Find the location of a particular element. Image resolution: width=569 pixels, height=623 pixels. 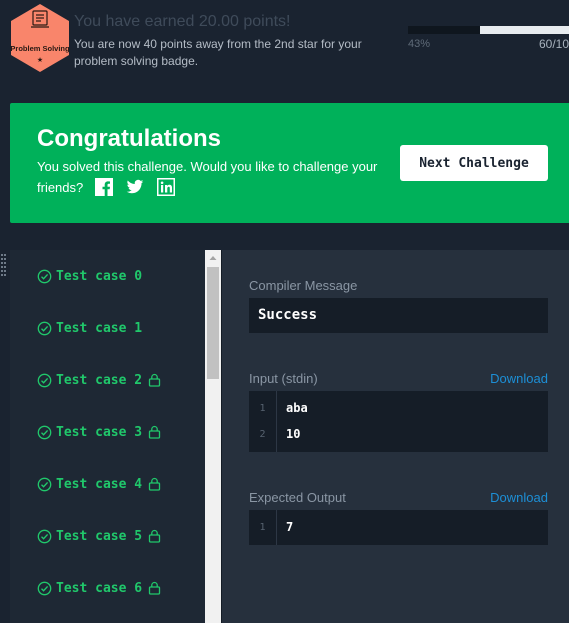

test-case-label: Test case 1 is located at coordinates (99, 328).